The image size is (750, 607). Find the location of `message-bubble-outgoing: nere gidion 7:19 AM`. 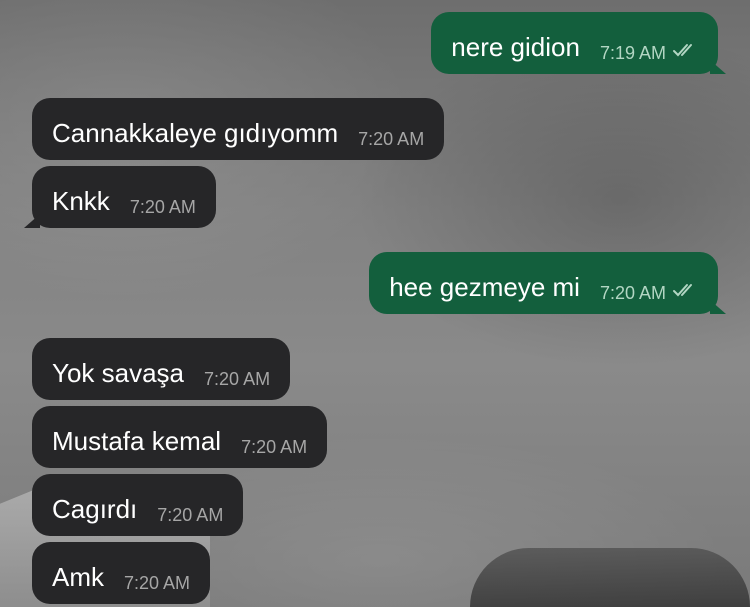

message-bubble-outgoing: nere gidion 7:19 AM is located at coordinates (578, 43).